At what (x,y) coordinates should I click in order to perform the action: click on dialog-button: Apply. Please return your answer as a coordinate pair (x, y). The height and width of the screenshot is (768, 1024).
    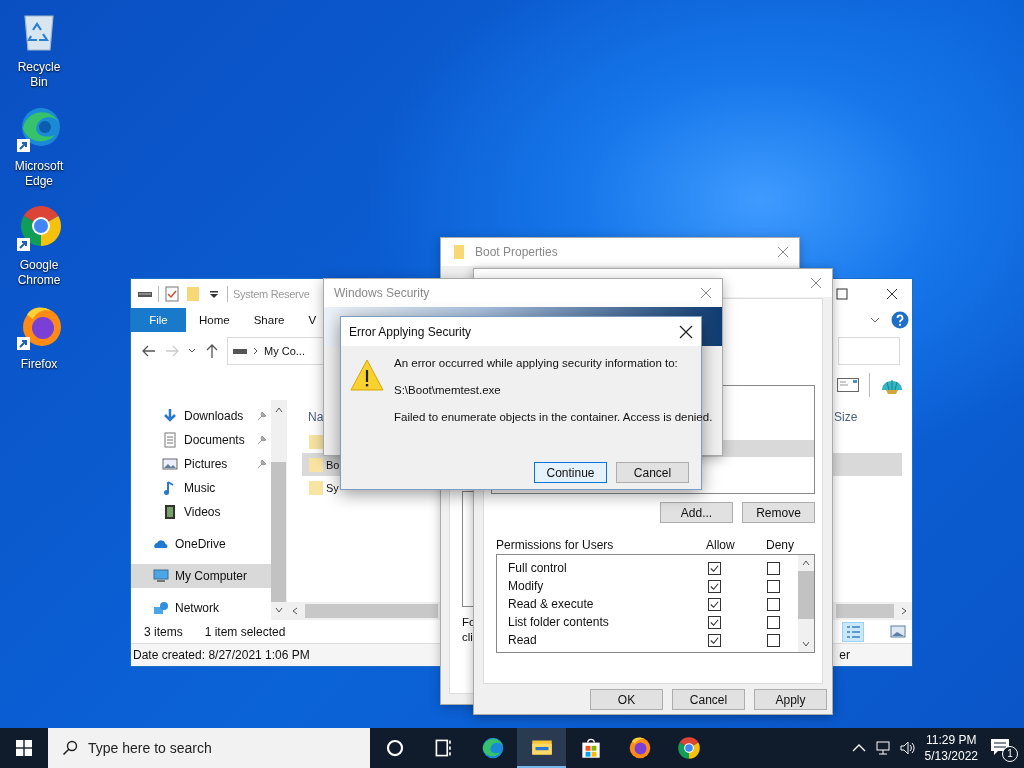
    Looking at the image, I should click on (790, 699).